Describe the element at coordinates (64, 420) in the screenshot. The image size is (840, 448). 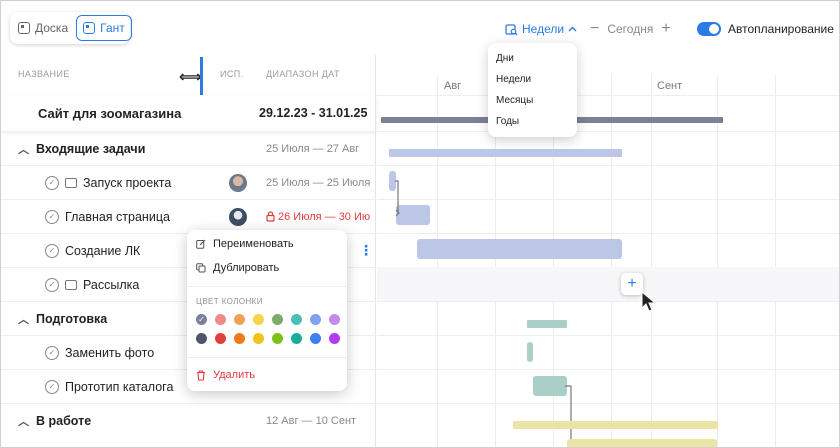
I see `group-name: В работе` at that location.